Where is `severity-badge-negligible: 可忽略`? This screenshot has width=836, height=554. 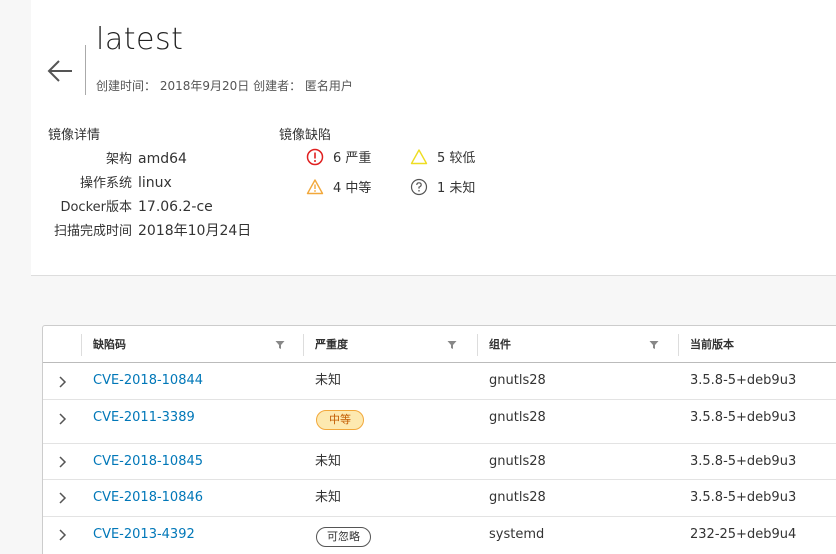
severity-badge-negligible: 可忽略 is located at coordinates (343, 537).